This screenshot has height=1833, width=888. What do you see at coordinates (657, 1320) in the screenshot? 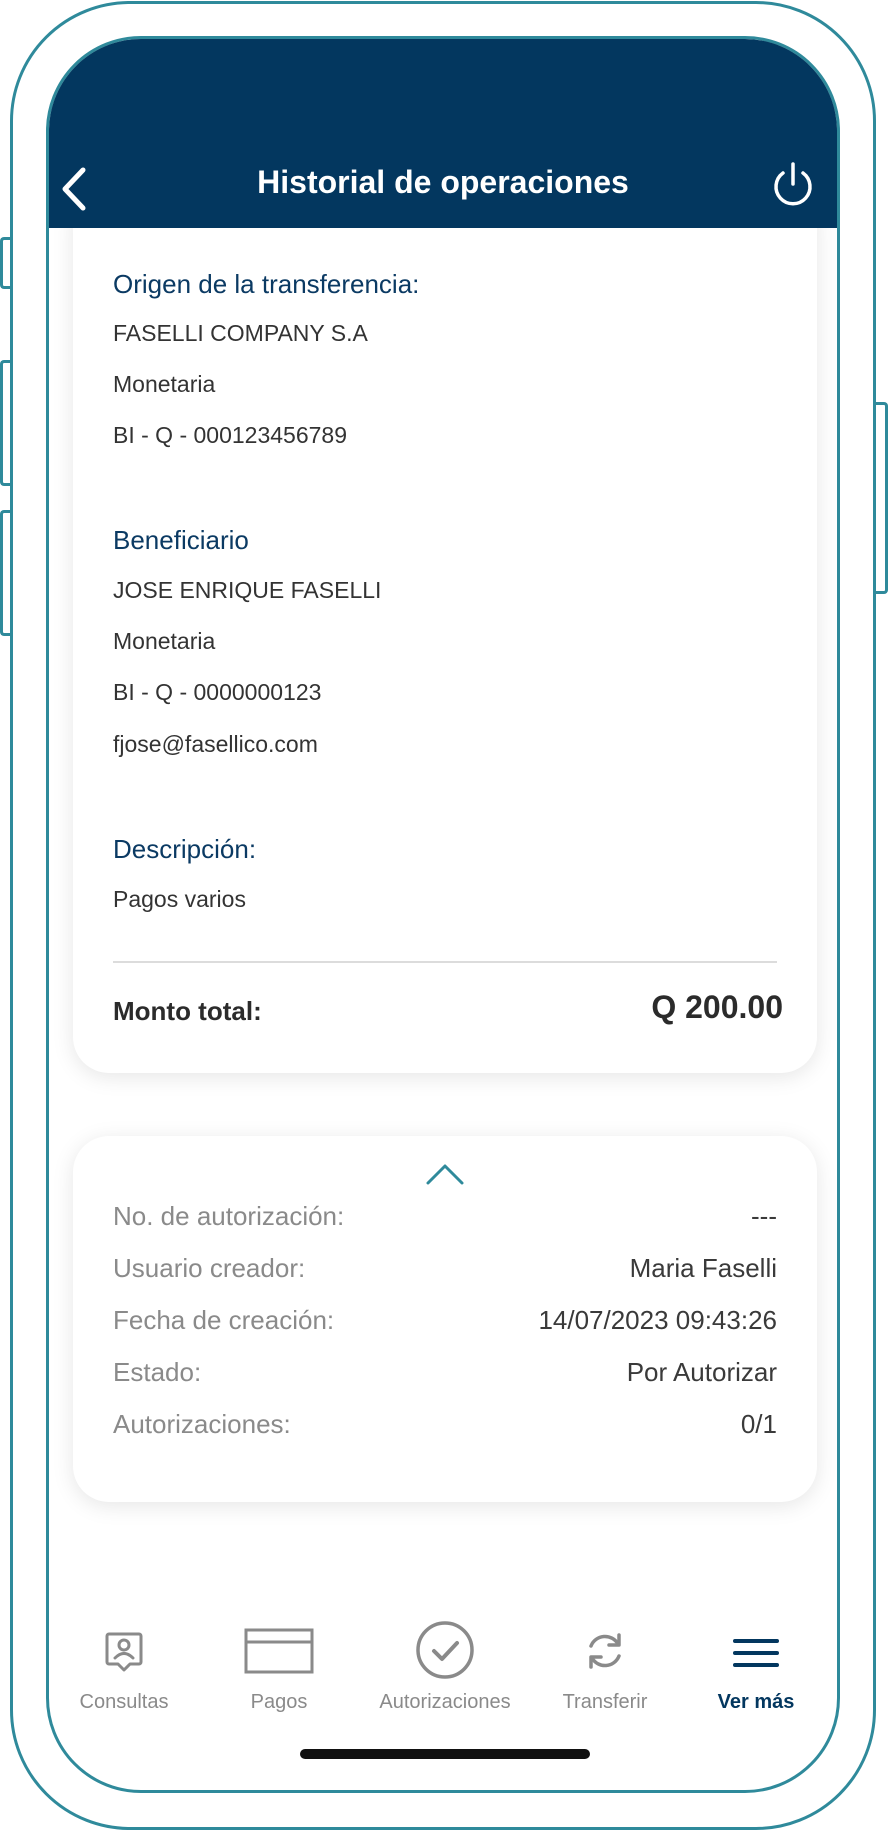
I see `detail-value: 14/07/2023 09:43:26` at bounding box center [657, 1320].